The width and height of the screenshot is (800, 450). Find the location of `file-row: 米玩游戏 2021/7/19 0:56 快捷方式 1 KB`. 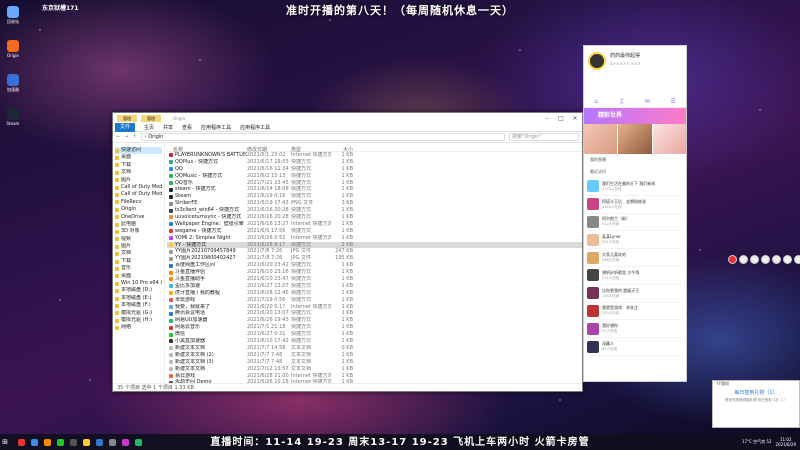

file-row: 米玩游戏 2021/7/19 0:56 快捷方式 1 KB is located at coordinates (374, 300).